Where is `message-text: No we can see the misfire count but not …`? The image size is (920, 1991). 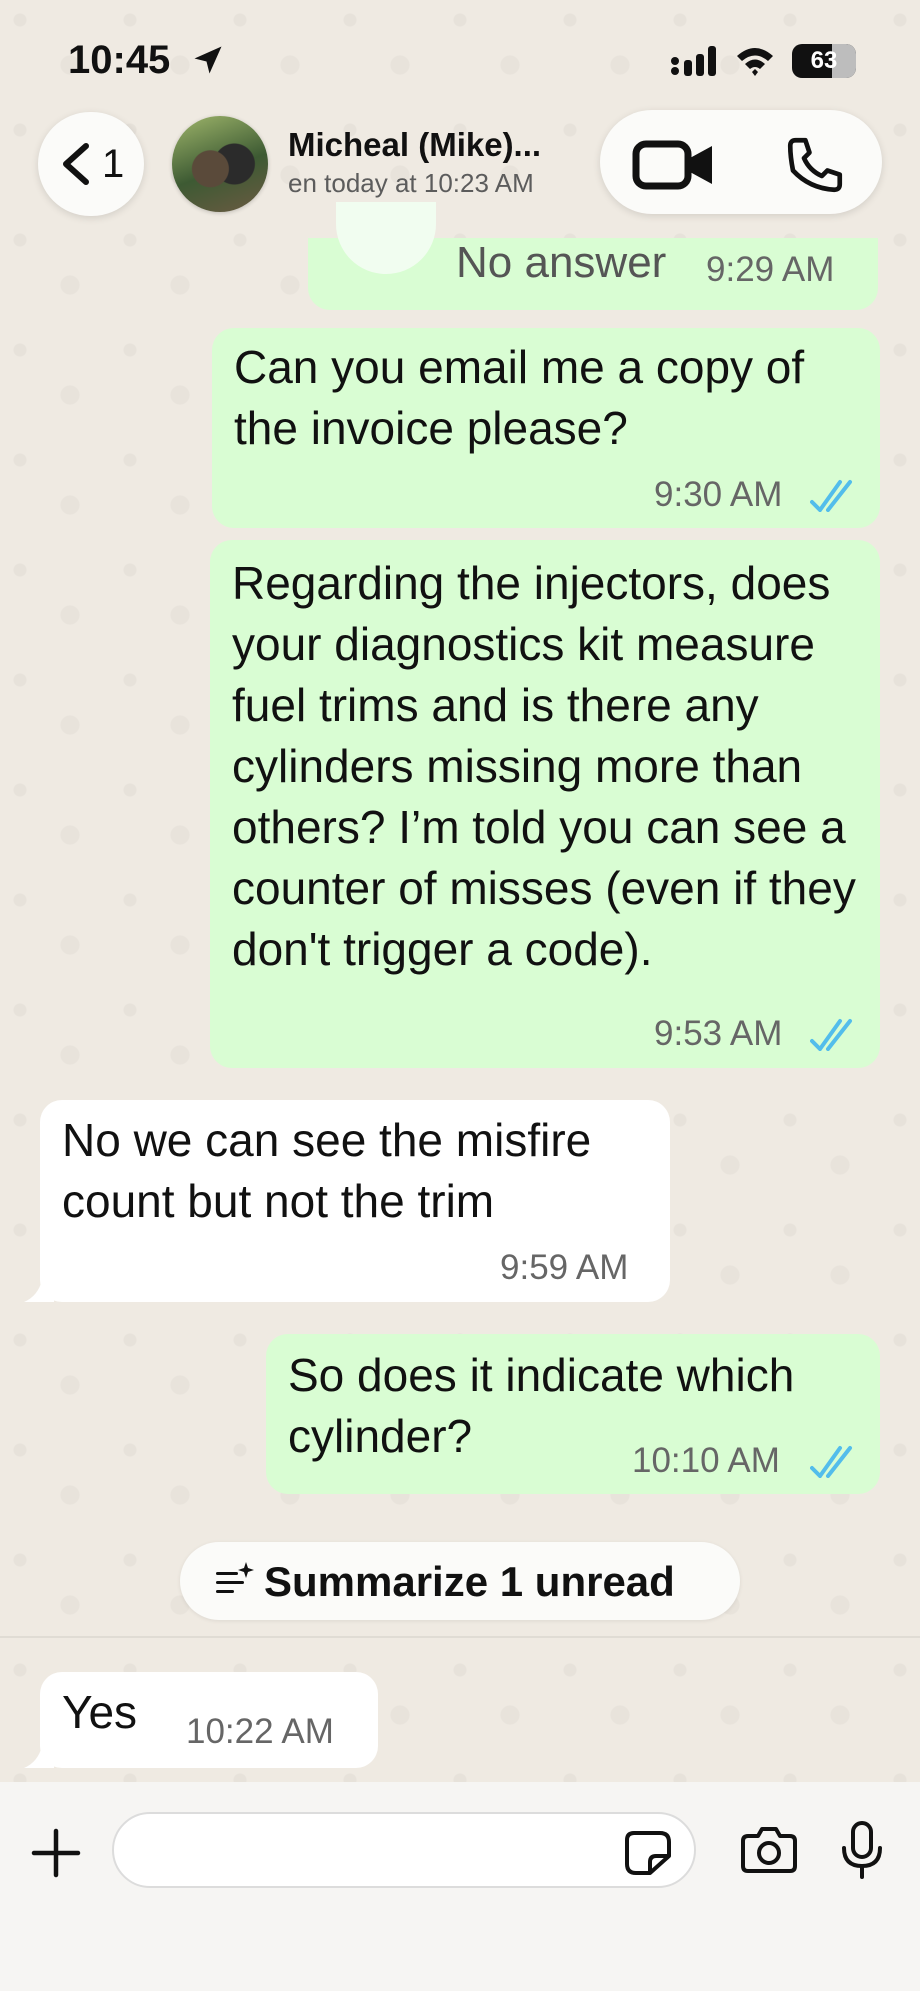
message-text: No we can see the misfire count but not … is located at coordinates (327, 1170).